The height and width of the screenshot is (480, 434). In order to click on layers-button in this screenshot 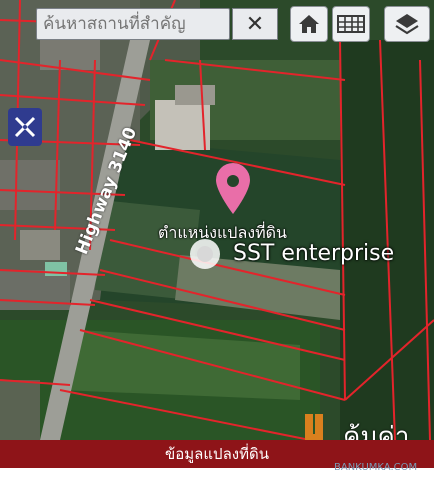, I will do `click(407, 24)`.